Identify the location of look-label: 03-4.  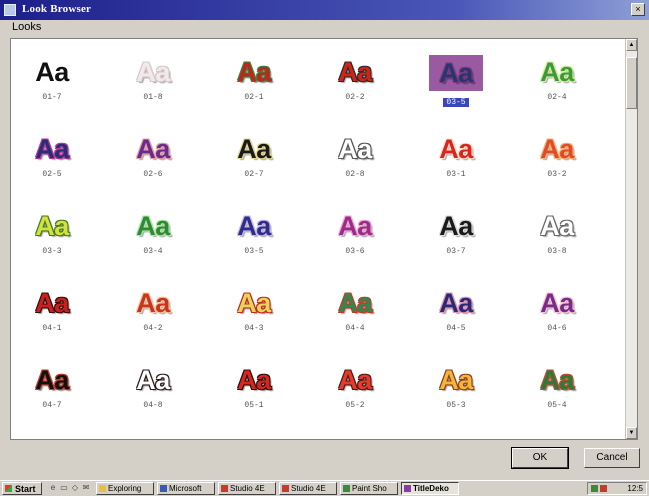
(153, 251).